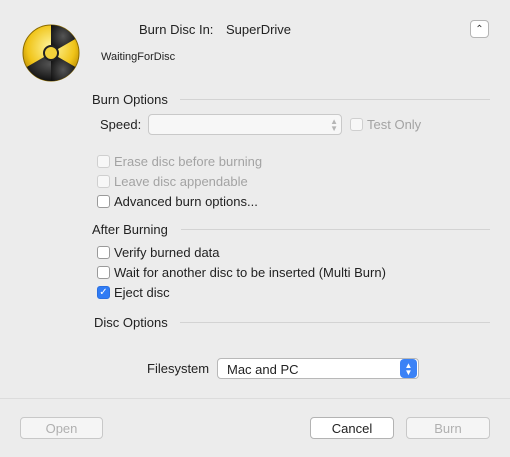  Describe the element at coordinates (356, 124) in the screenshot. I see `test-only-checkbox` at that location.